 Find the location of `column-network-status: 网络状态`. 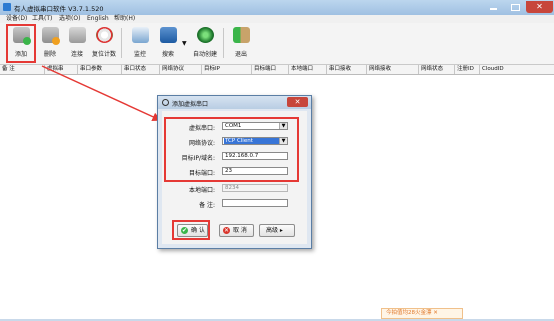

column-network-status: 网络状态 is located at coordinates (437, 69).